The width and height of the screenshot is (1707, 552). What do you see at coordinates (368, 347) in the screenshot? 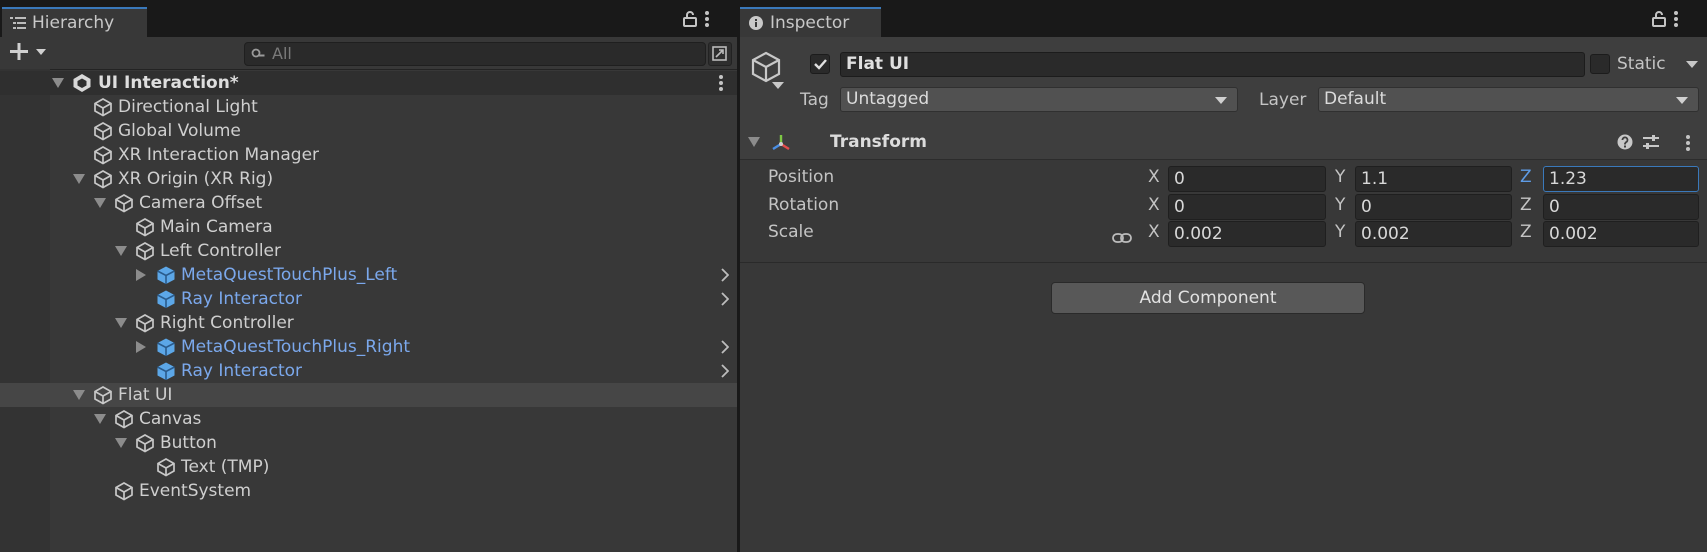
I see `hierarchy-item: MetaQuestTouchPlus_Right` at bounding box center [368, 347].